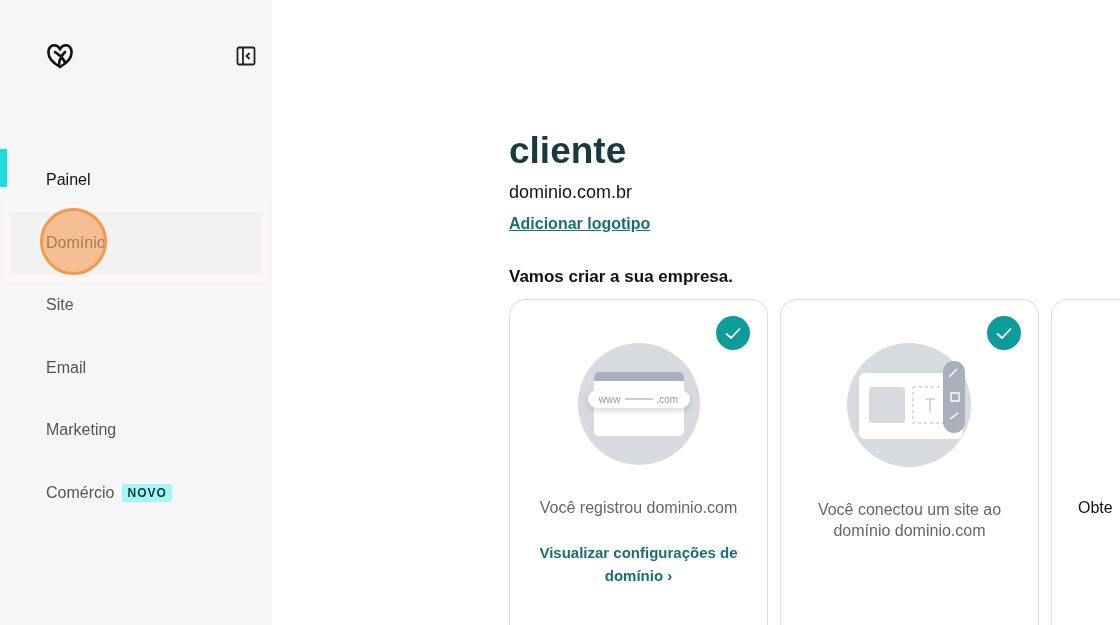  What do you see at coordinates (60, 56) in the screenshot?
I see `heart-logo-icon` at bounding box center [60, 56].